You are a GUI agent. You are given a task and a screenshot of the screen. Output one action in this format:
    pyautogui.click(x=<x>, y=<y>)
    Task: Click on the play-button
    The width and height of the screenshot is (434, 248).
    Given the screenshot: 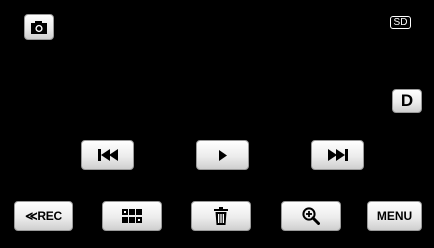 What is the action you would take?
    pyautogui.click(x=222, y=155)
    